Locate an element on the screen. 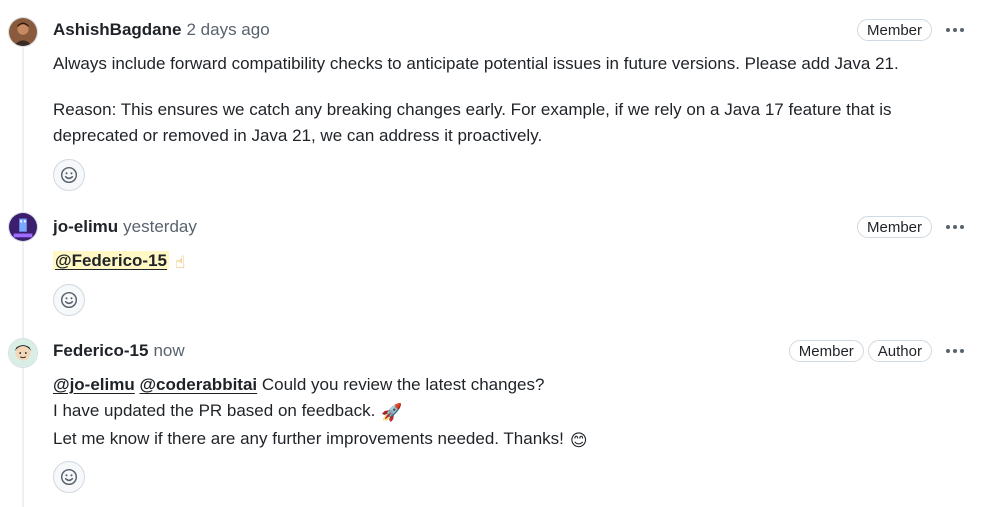 This screenshot has width=982, height=507. avatar-ashishbagdane-image is located at coordinates (23, 32).